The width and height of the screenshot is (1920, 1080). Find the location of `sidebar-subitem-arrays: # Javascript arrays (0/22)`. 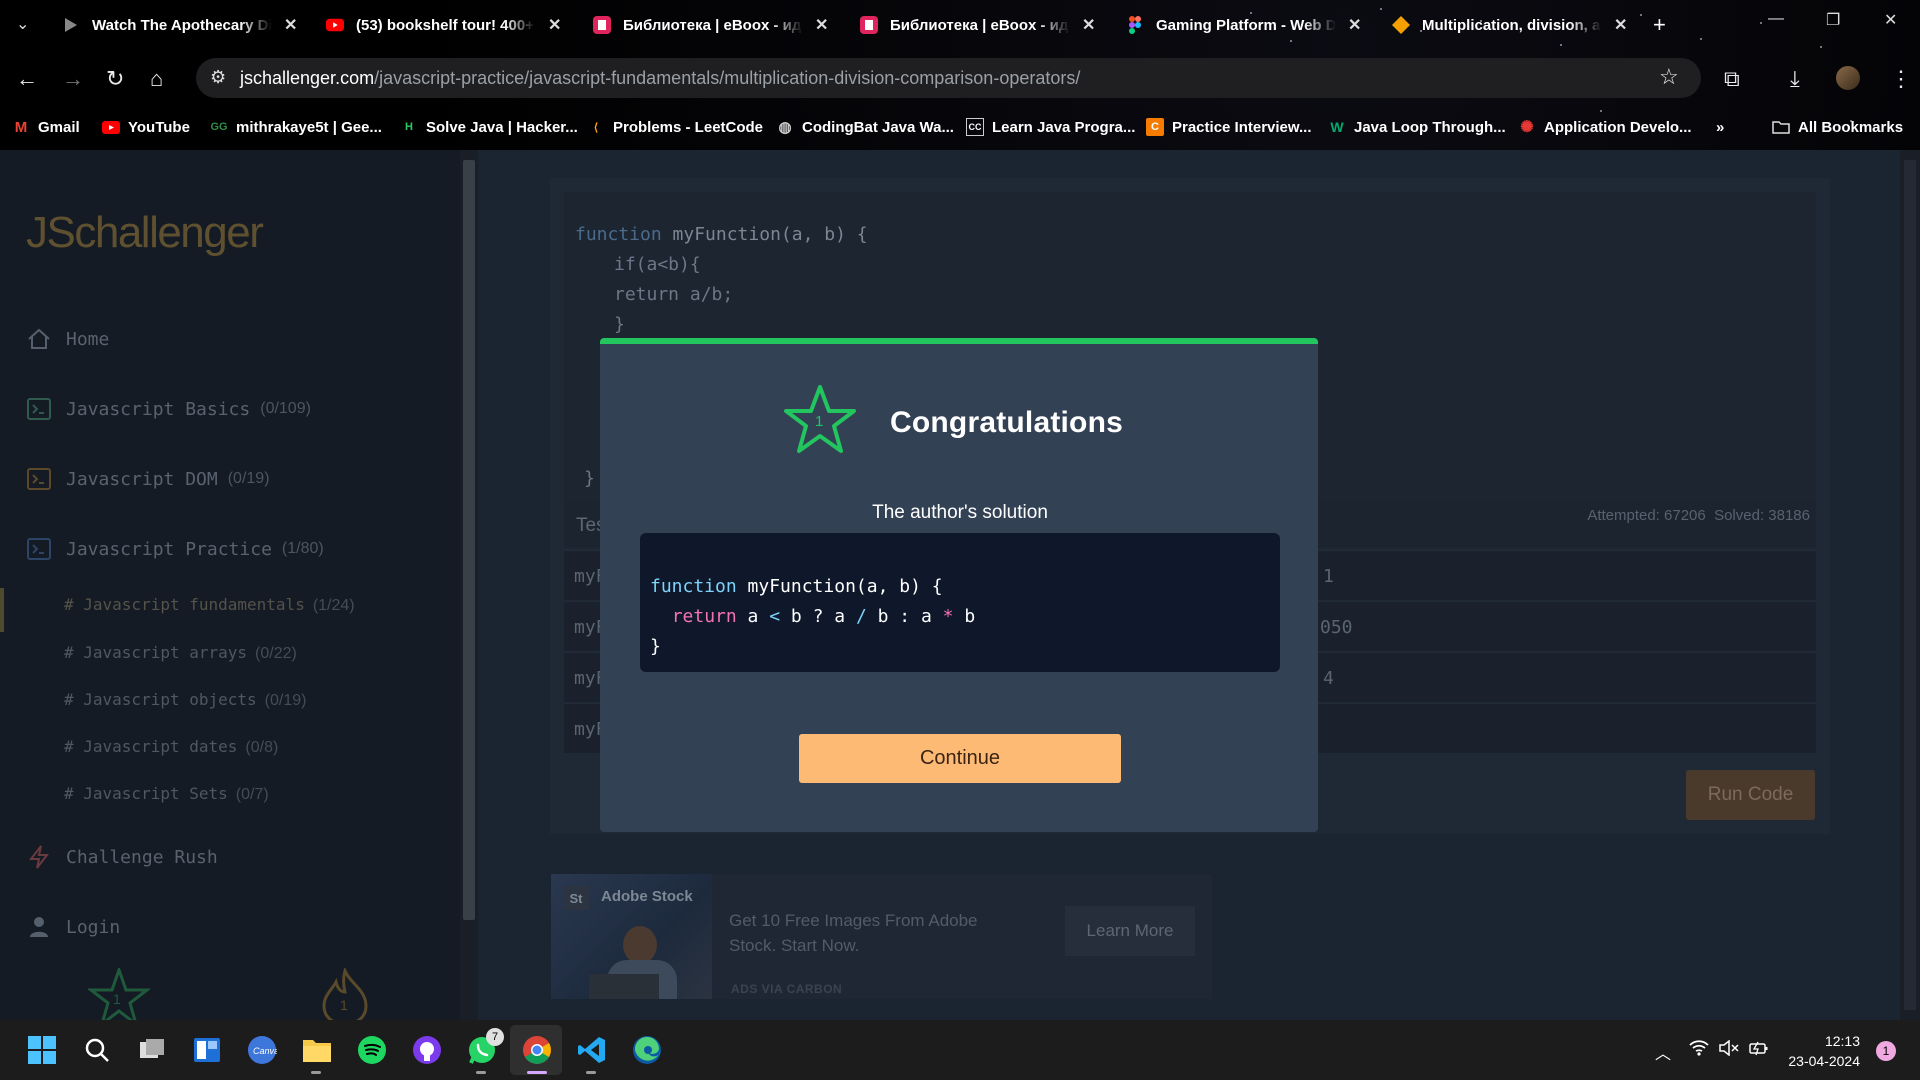

sidebar-subitem-arrays: # Javascript arrays (0/22) is located at coordinates (180, 653).